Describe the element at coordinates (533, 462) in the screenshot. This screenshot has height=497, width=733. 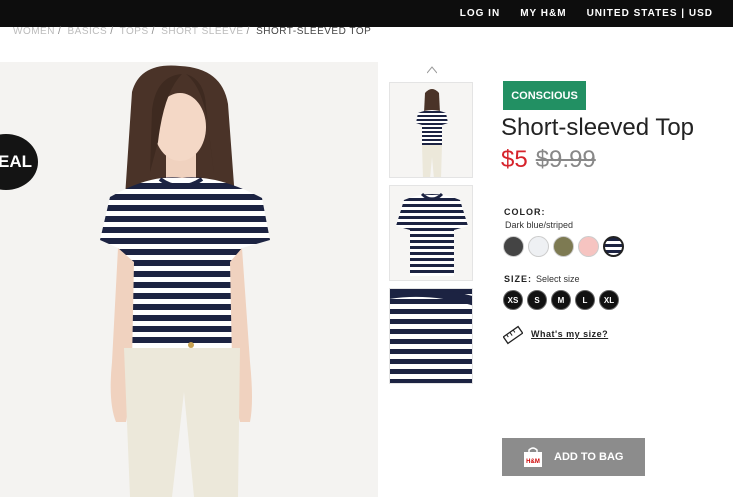
I see `svg-text: H&M` at that location.